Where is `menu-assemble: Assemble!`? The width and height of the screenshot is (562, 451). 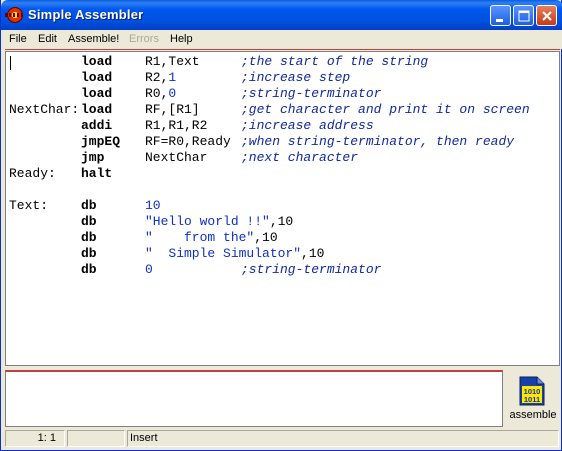
menu-assemble: Assemble! is located at coordinates (93, 39).